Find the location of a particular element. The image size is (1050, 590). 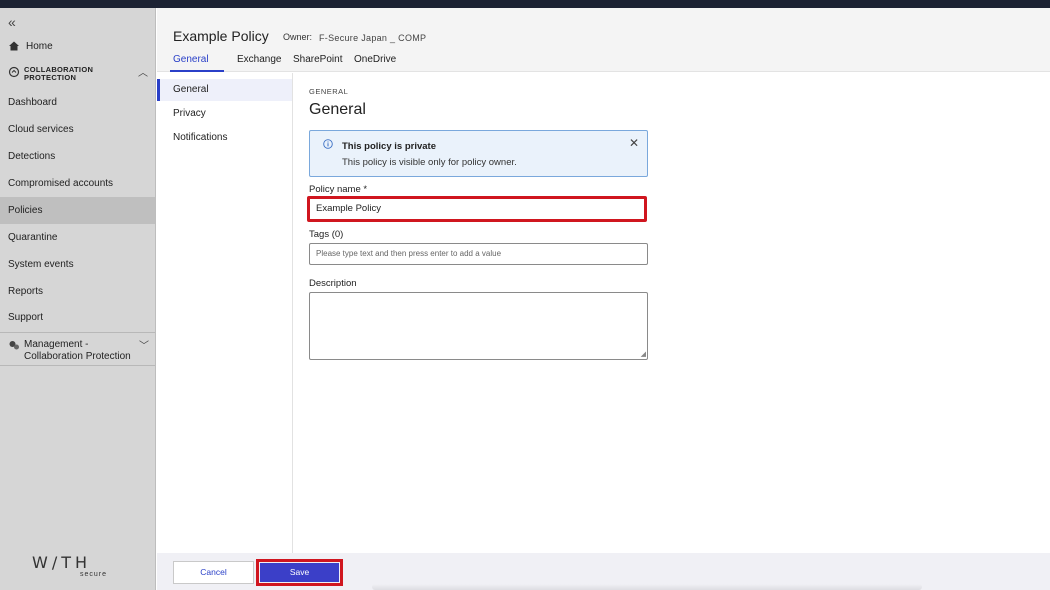

policy-name-label: Policy name * is located at coordinates (338, 189).